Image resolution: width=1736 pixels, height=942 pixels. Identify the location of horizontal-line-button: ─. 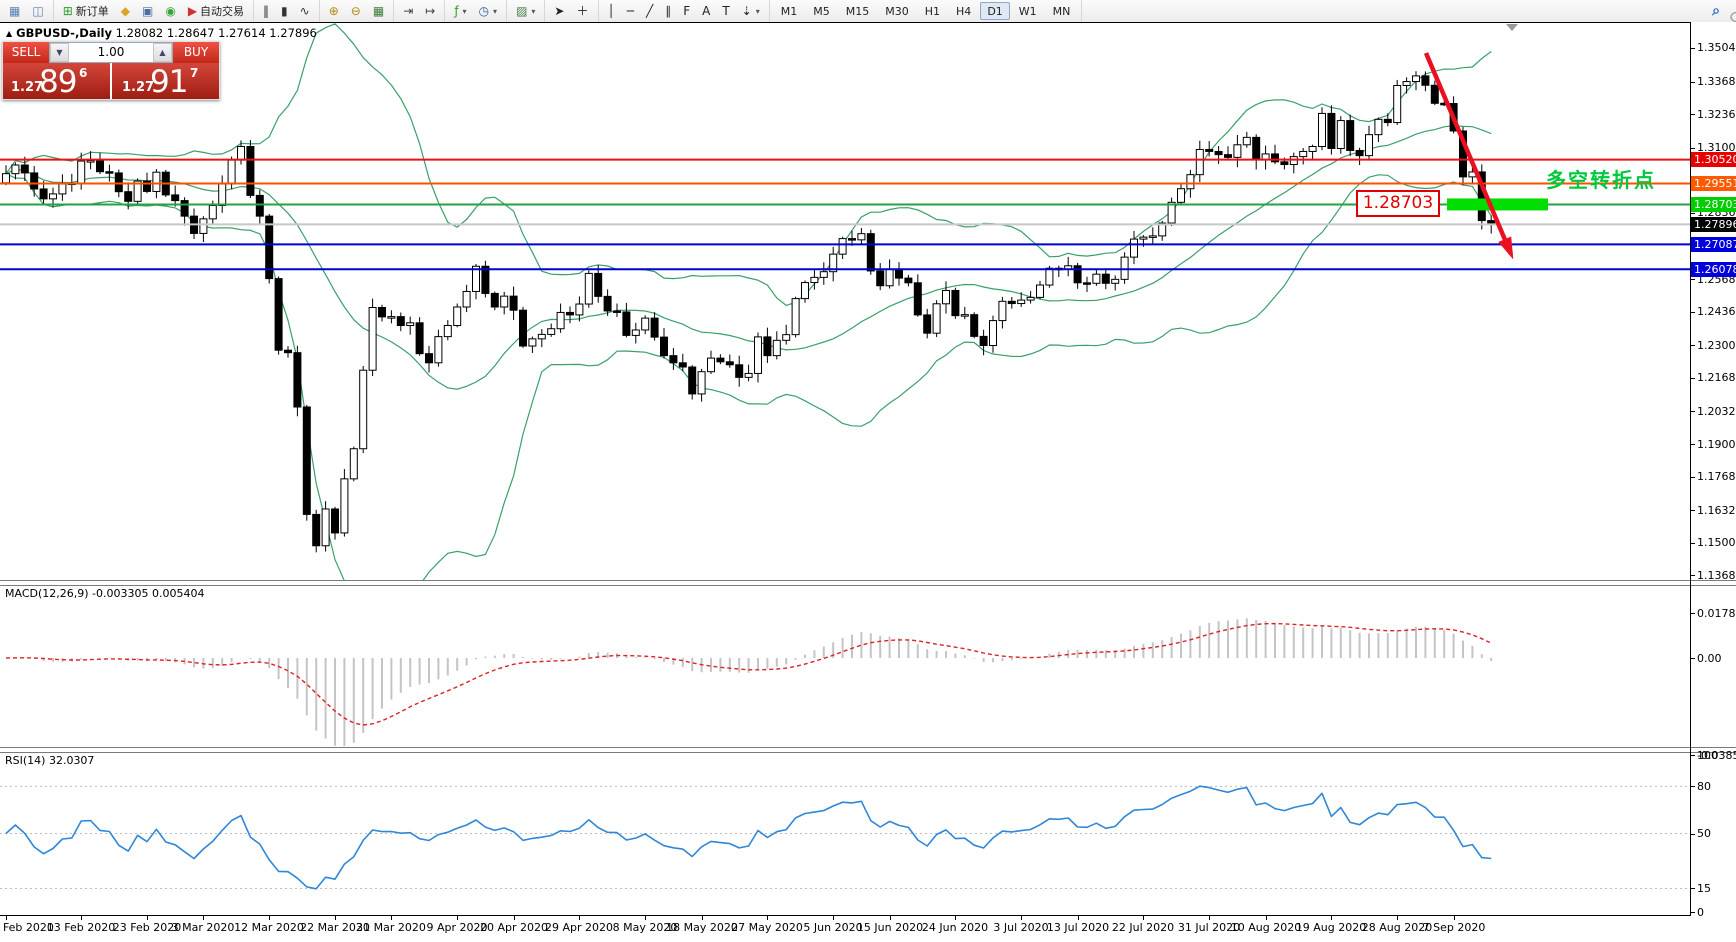
(630, 11).